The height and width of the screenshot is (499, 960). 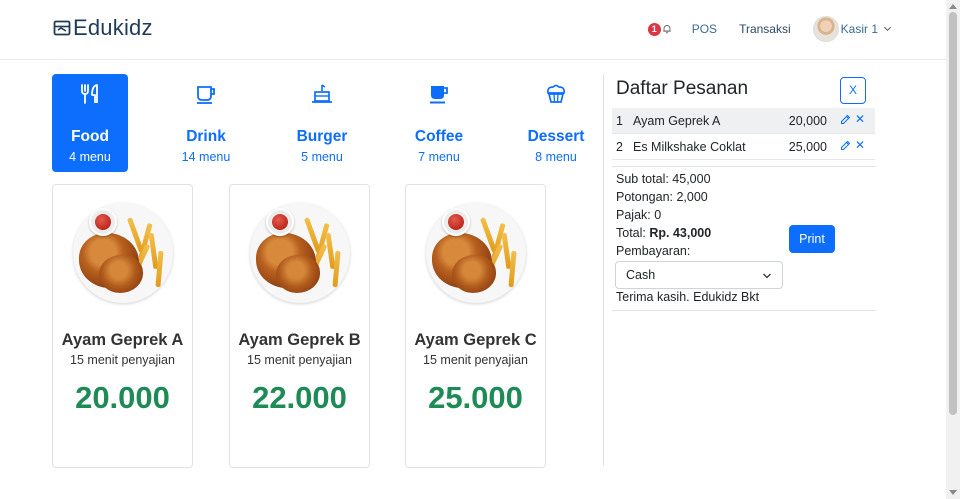 What do you see at coordinates (439, 157) in the screenshot?
I see `category-count: 7 menu` at bounding box center [439, 157].